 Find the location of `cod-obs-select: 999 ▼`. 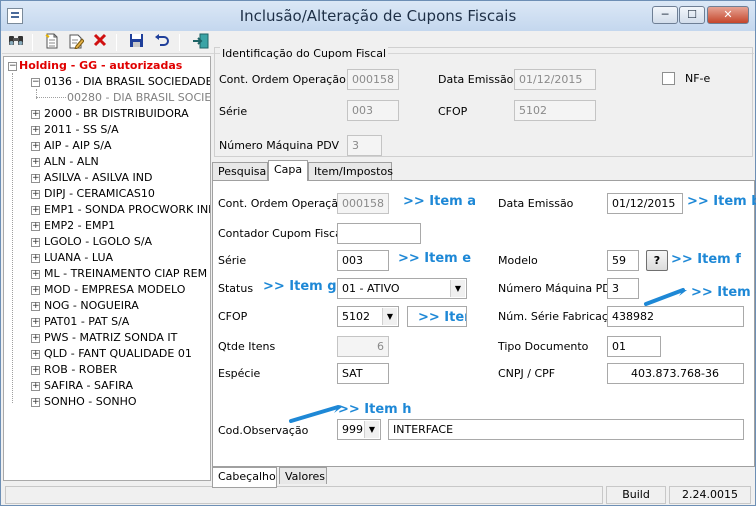

cod-obs-select: 999 ▼ is located at coordinates (359, 429).